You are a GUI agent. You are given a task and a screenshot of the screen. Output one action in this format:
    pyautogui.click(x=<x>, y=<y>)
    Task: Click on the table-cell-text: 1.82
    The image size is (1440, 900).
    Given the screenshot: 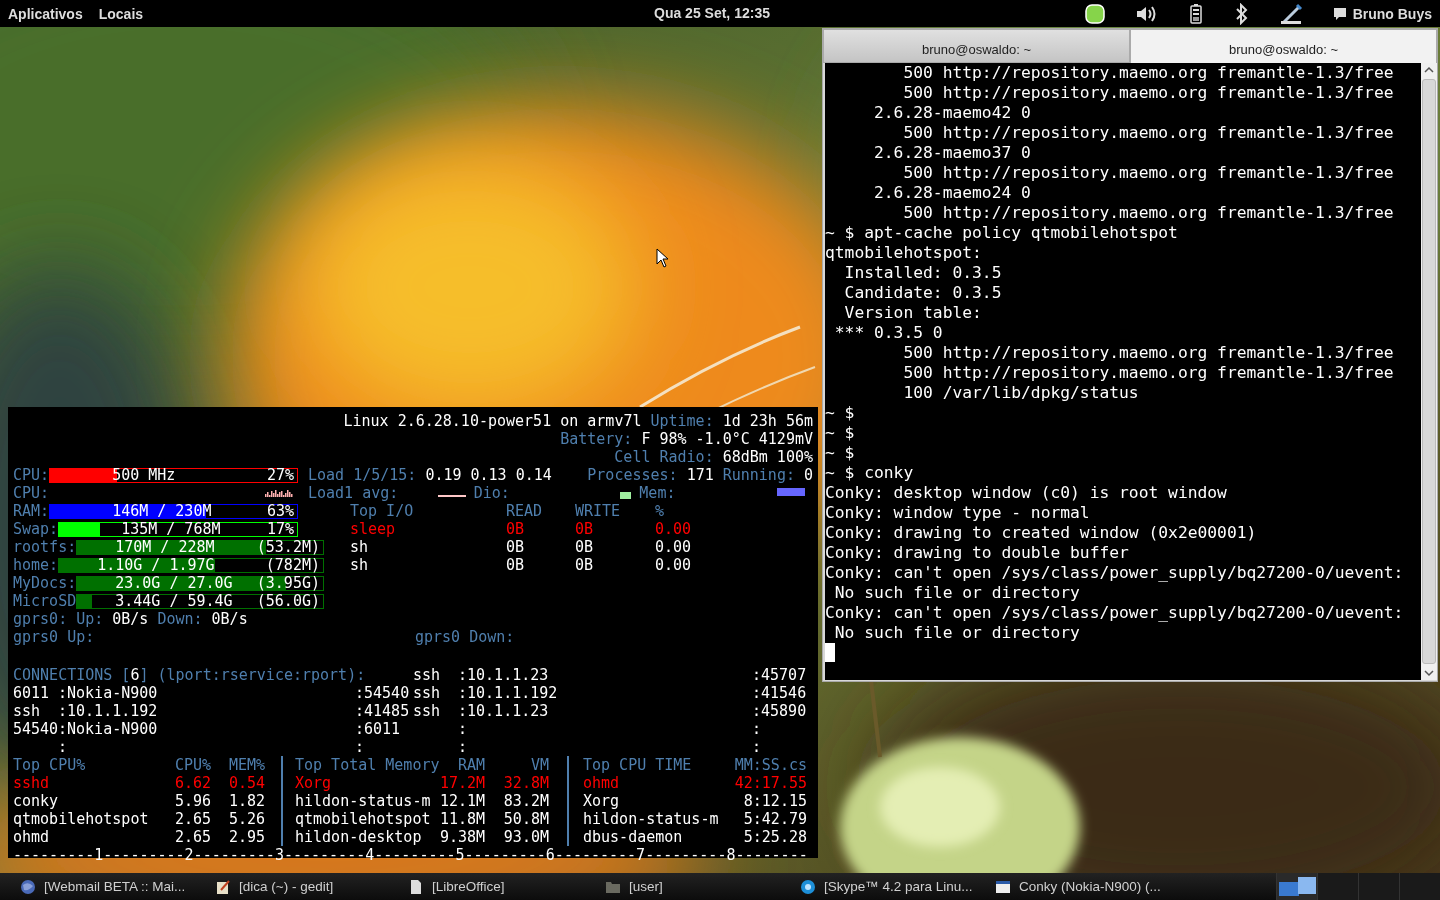 What is the action you would take?
    pyautogui.click(x=248, y=801)
    